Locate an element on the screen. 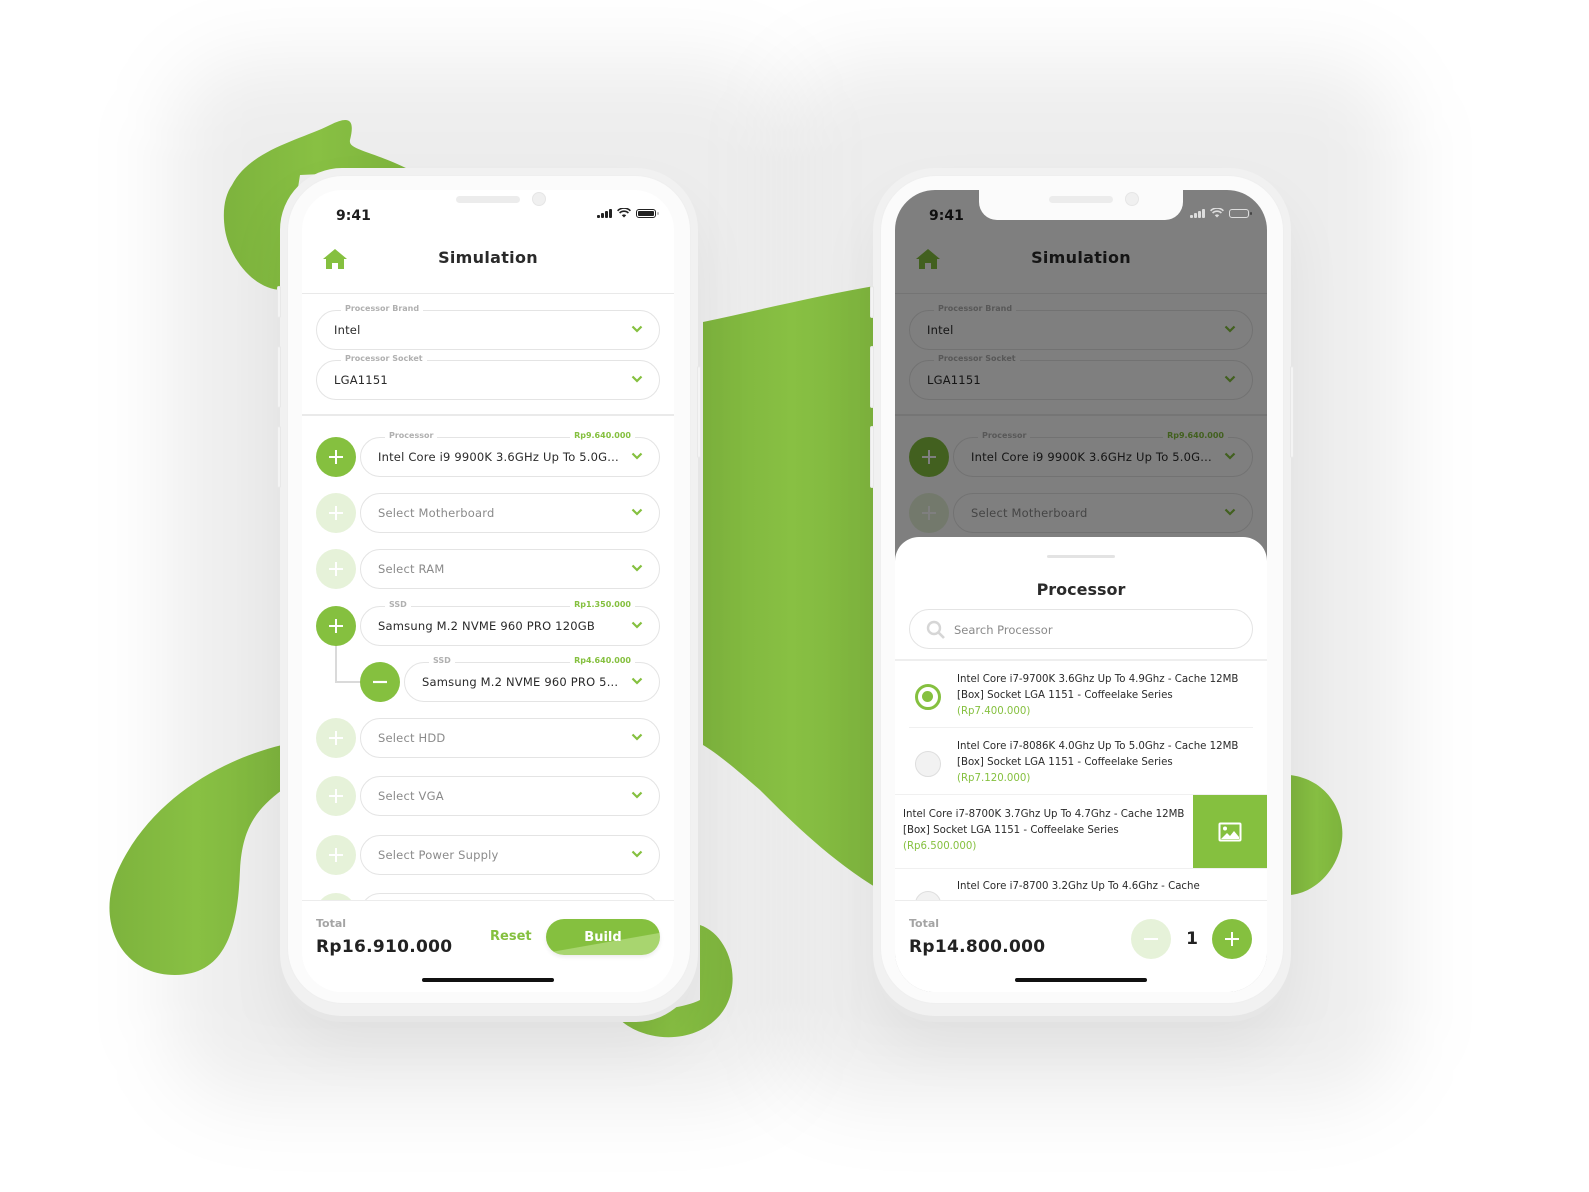 Image resolution: width=1589 pixels, height=1192 pixels. sheet-title: Processor is located at coordinates (1081, 589).